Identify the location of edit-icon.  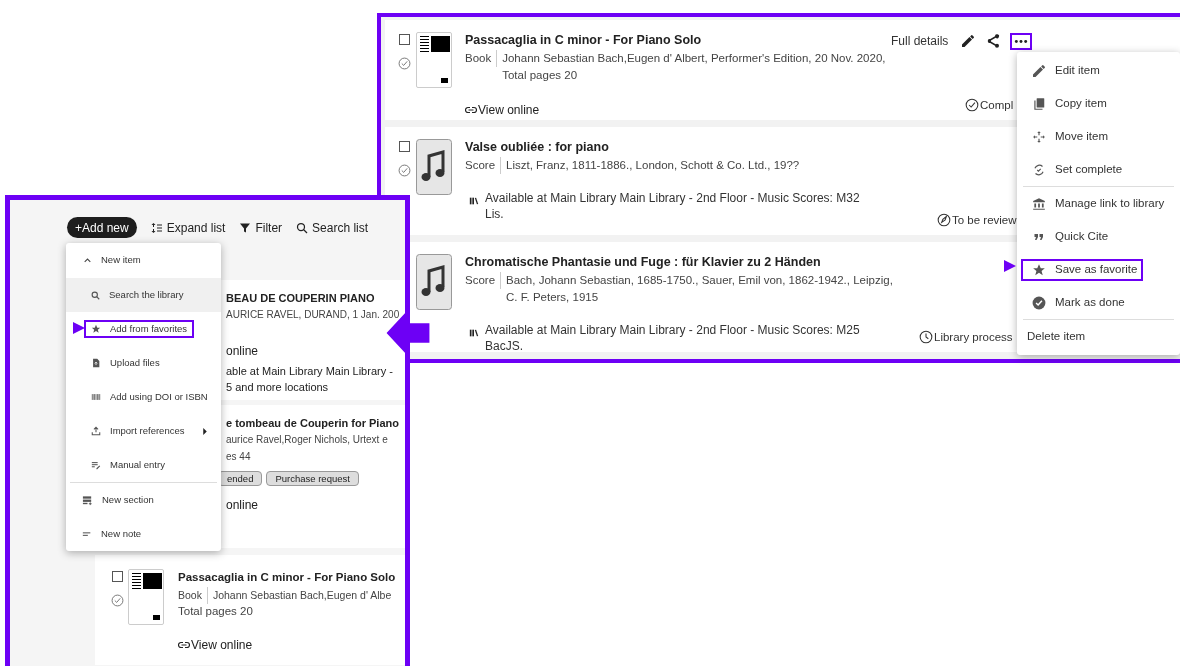
(968, 41).